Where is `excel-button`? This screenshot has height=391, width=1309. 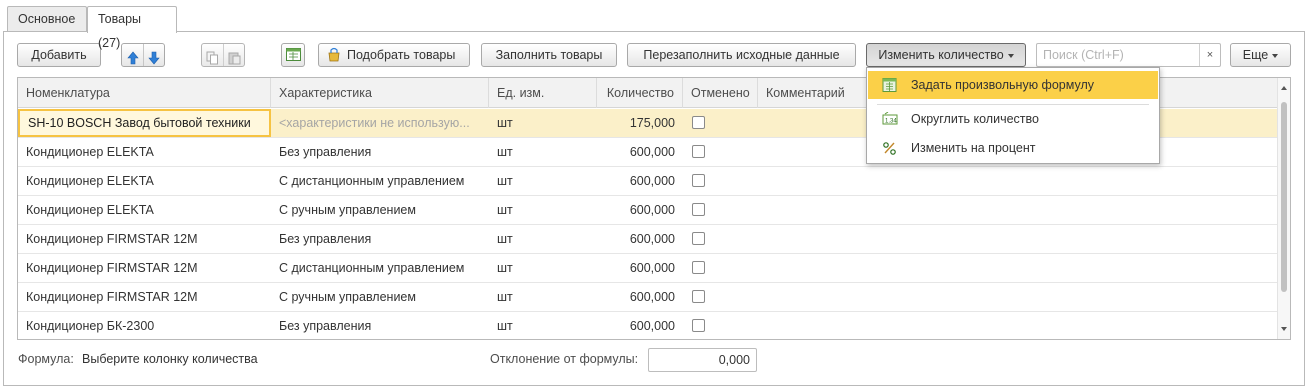
excel-button is located at coordinates (293, 55).